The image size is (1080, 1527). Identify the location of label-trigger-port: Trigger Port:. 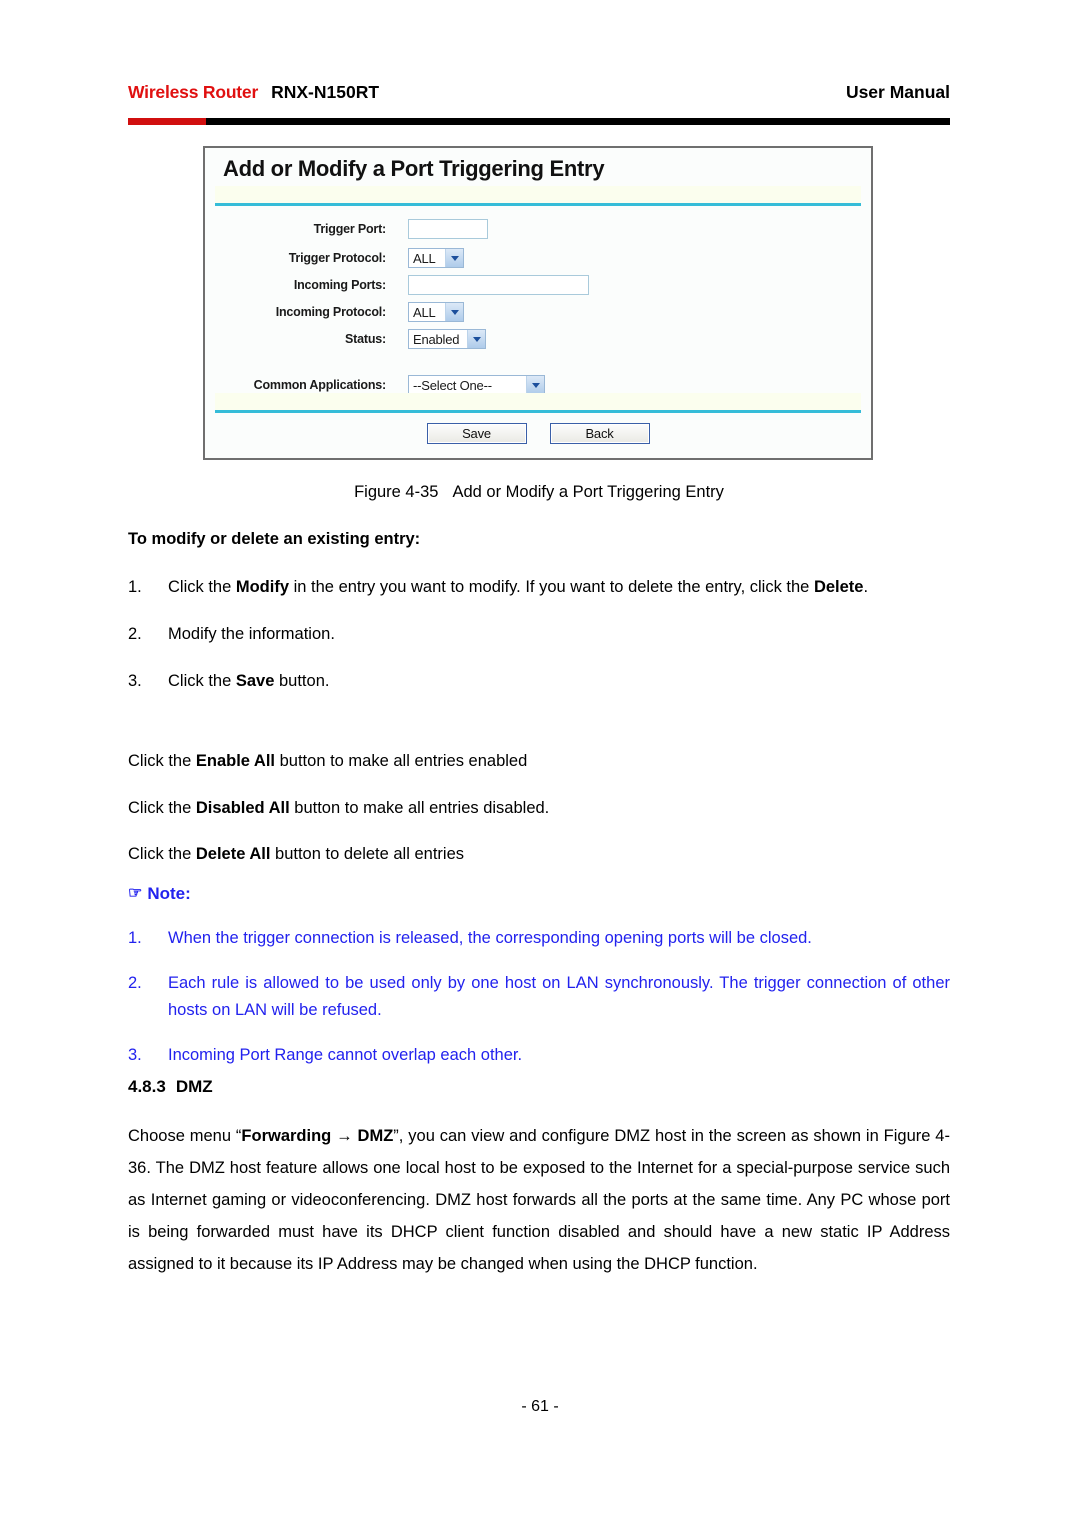
(350, 229).